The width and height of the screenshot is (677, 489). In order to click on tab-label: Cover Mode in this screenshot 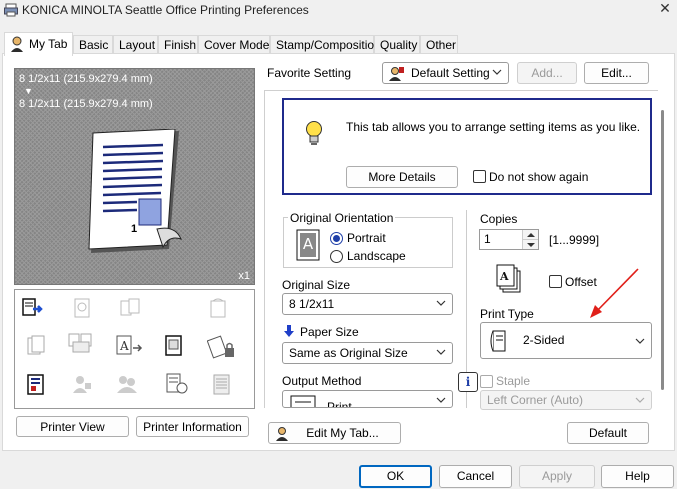, I will do `click(237, 45)`.